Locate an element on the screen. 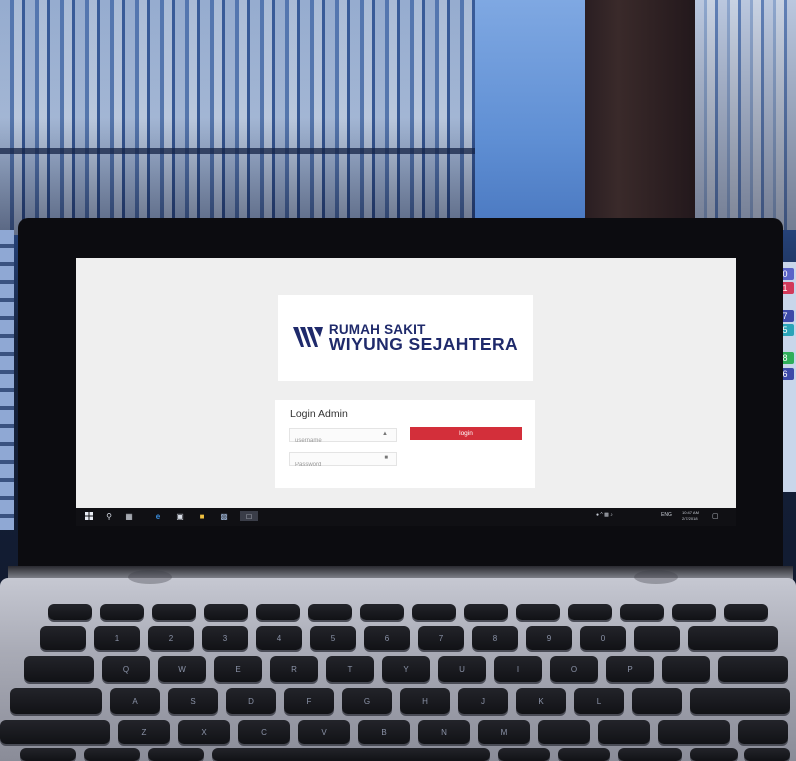  speaker-left is located at coordinates (150, 577).